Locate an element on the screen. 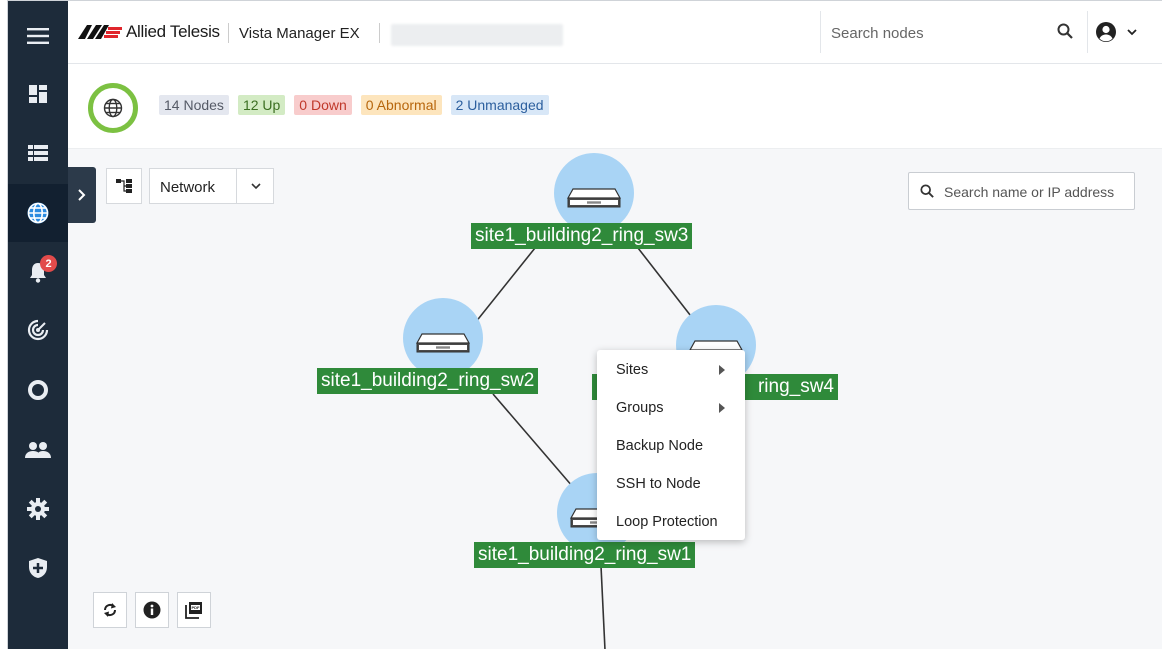 This screenshot has height=649, width=1162. menu-item-backup-node: Backup Node is located at coordinates (671, 446).